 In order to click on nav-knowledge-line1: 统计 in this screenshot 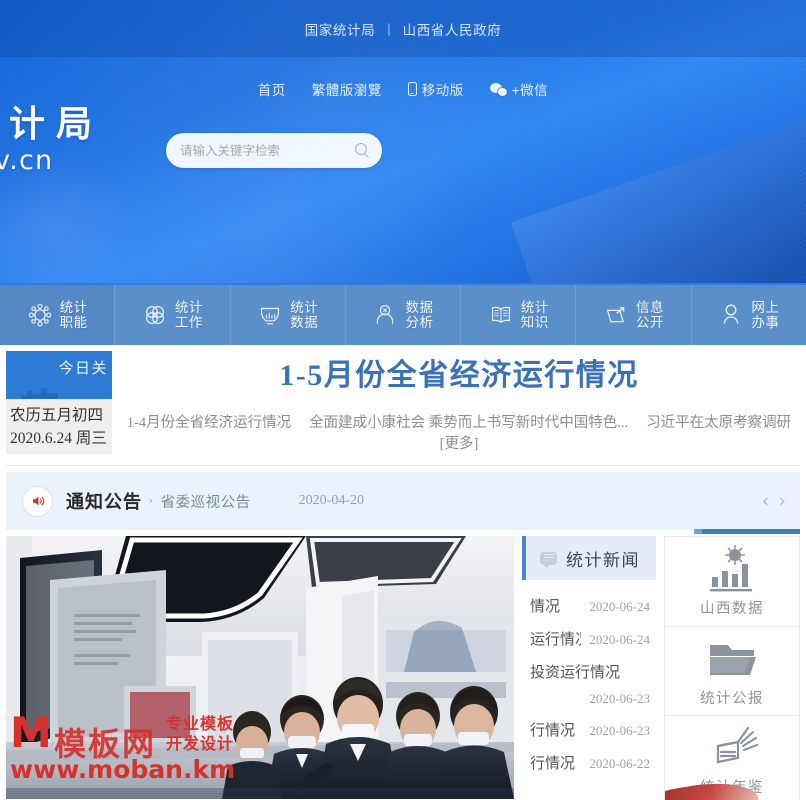, I will do `click(534, 307)`.